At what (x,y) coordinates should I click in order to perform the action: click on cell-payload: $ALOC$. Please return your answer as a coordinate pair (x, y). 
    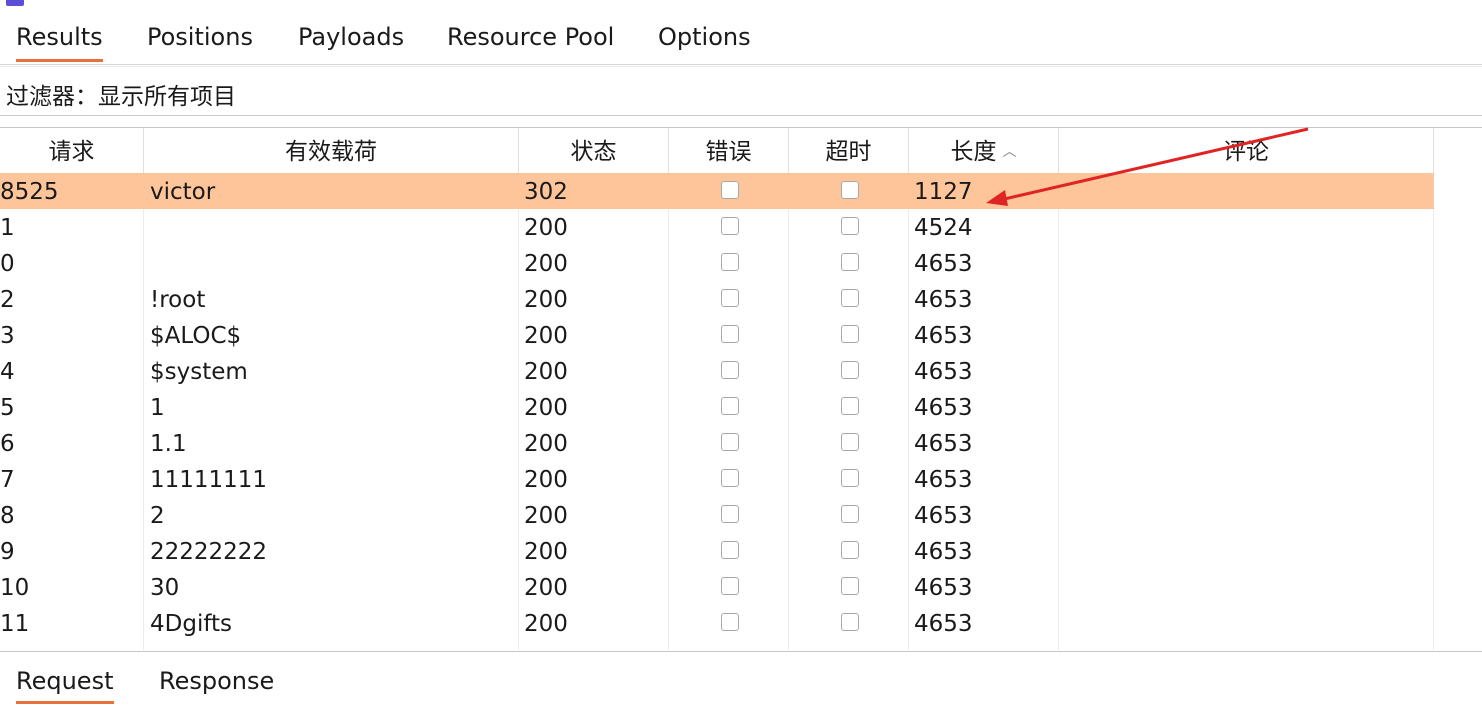
    Looking at the image, I should click on (196, 336).